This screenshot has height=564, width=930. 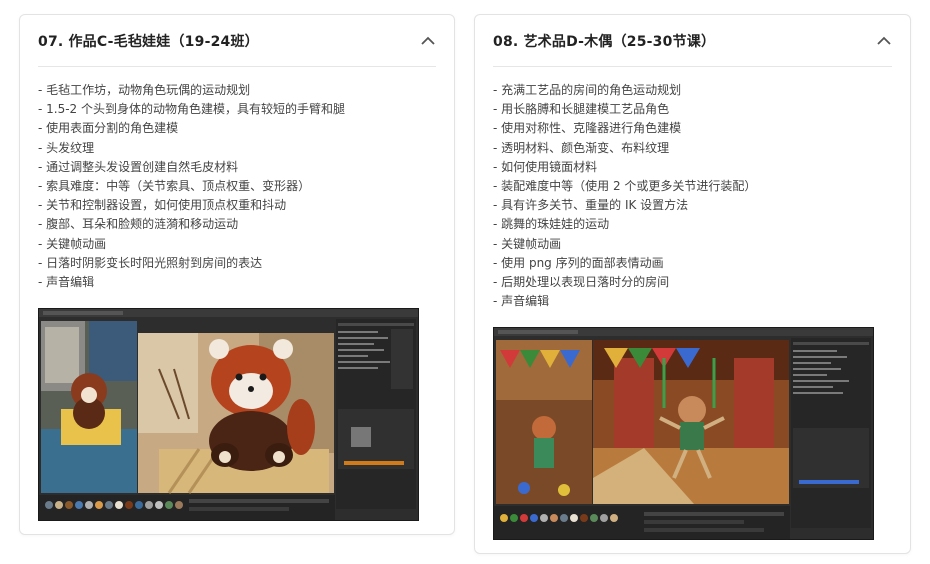 I want to click on list-item: - 跳舞的珠娃娃的运动, so click(x=551, y=224).